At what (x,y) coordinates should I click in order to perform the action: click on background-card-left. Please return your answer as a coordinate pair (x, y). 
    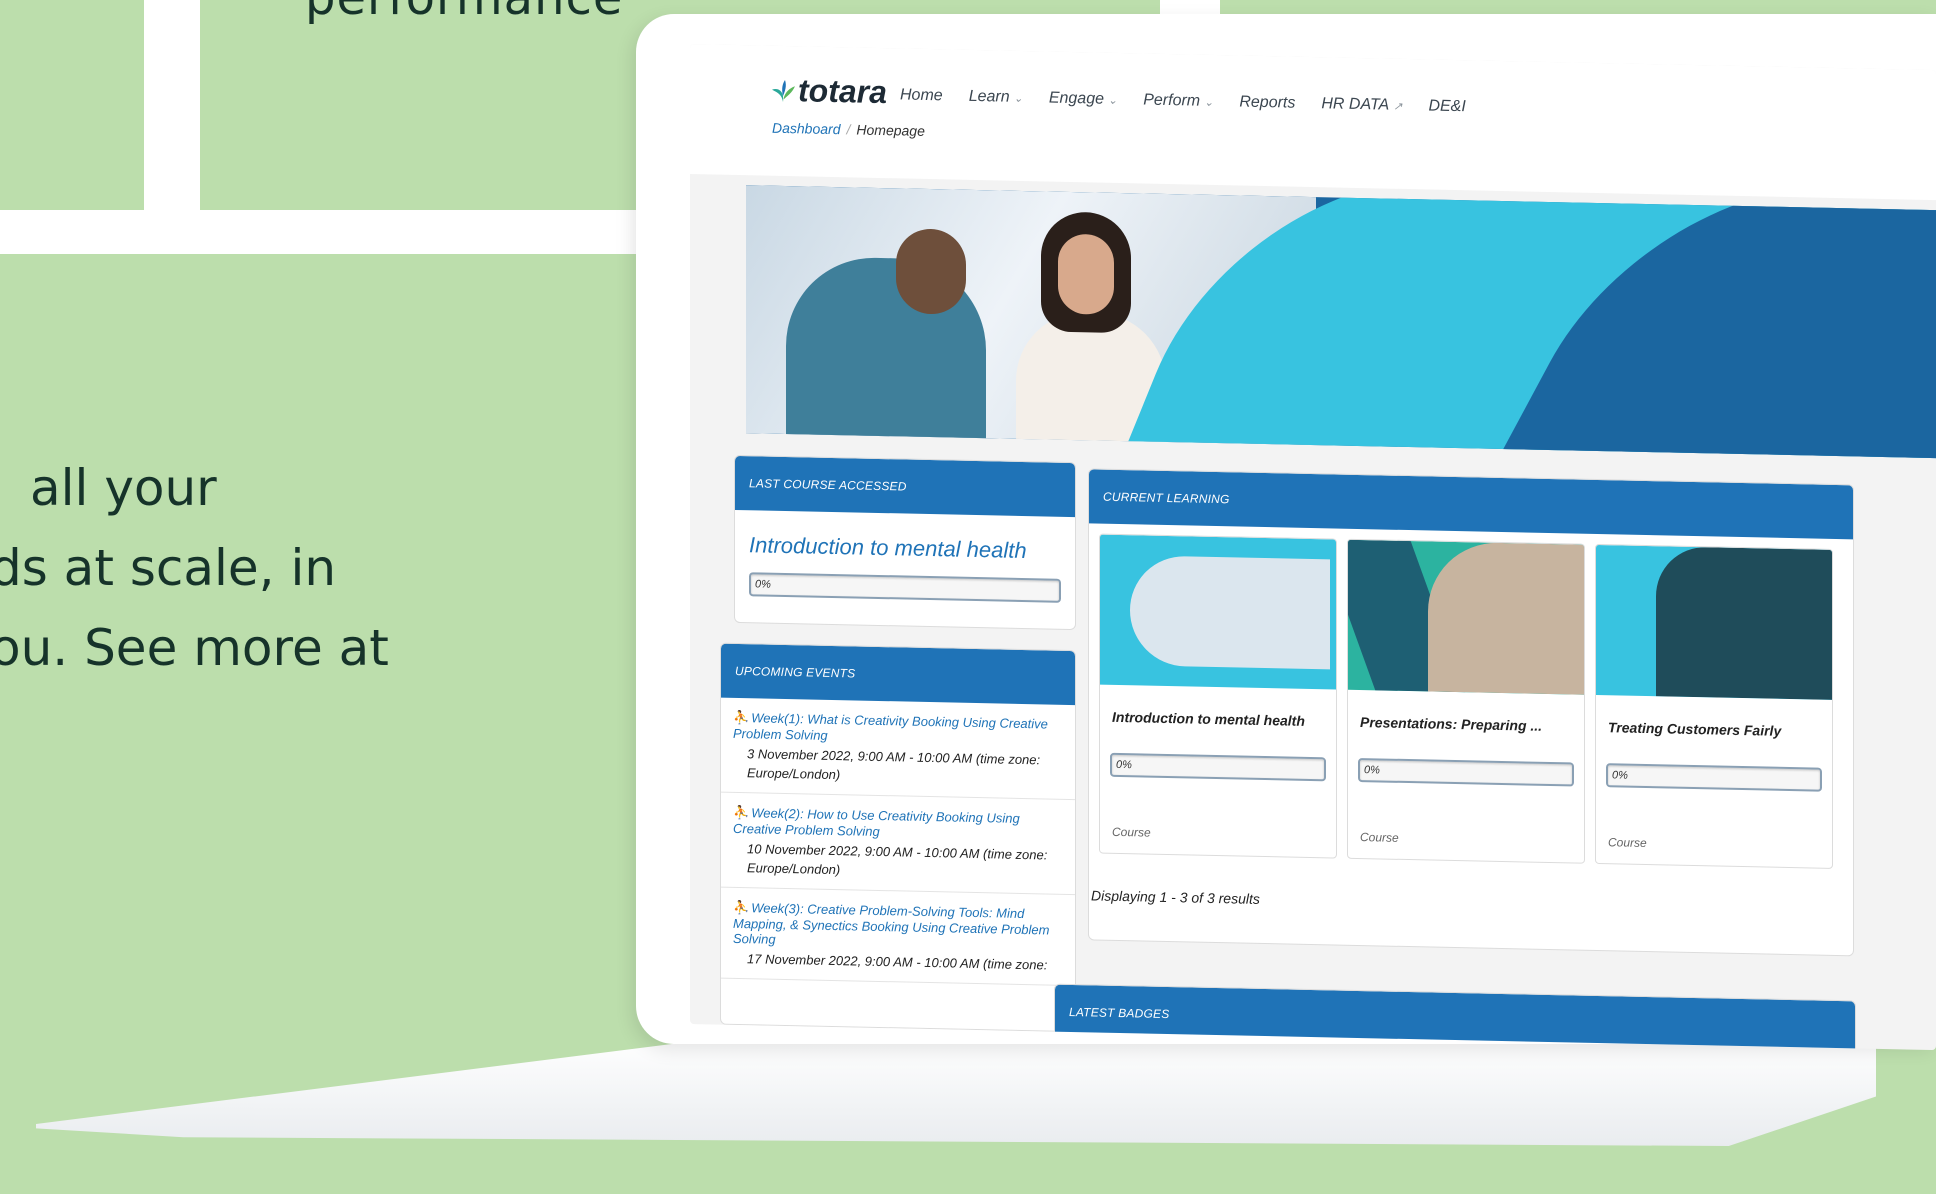
    Looking at the image, I should click on (72, 105).